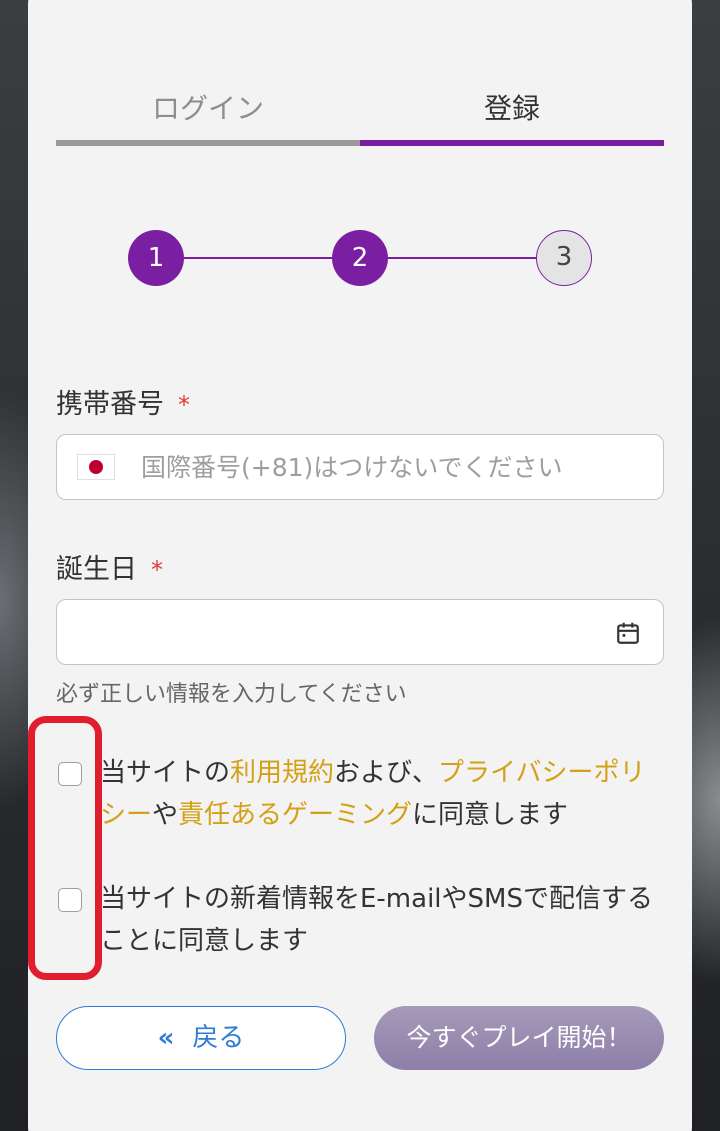 The height and width of the screenshot is (1131, 720). Describe the element at coordinates (519, 1038) in the screenshot. I see `start-playing-button: 今すぐプレイ開始！` at that location.